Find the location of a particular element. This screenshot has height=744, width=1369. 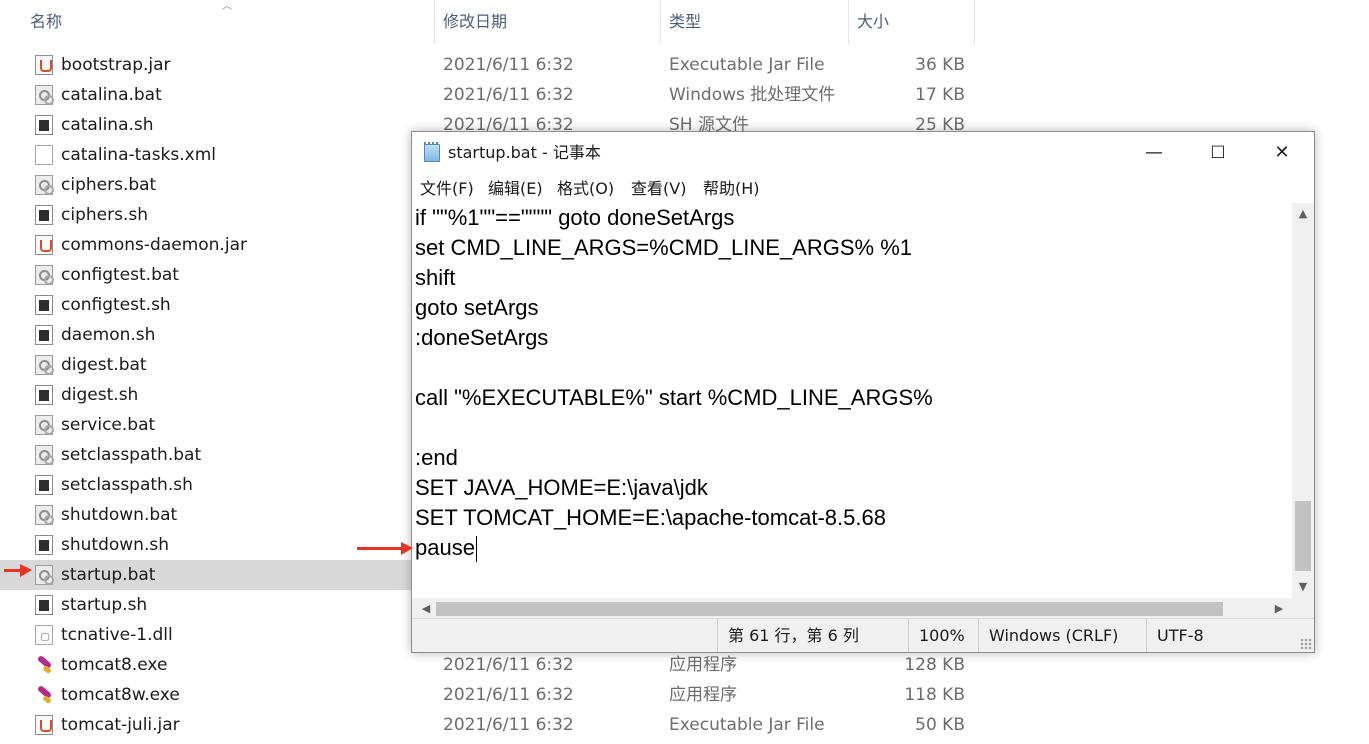

file-name: setclasspath.bat is located at coordinates (131, 455).